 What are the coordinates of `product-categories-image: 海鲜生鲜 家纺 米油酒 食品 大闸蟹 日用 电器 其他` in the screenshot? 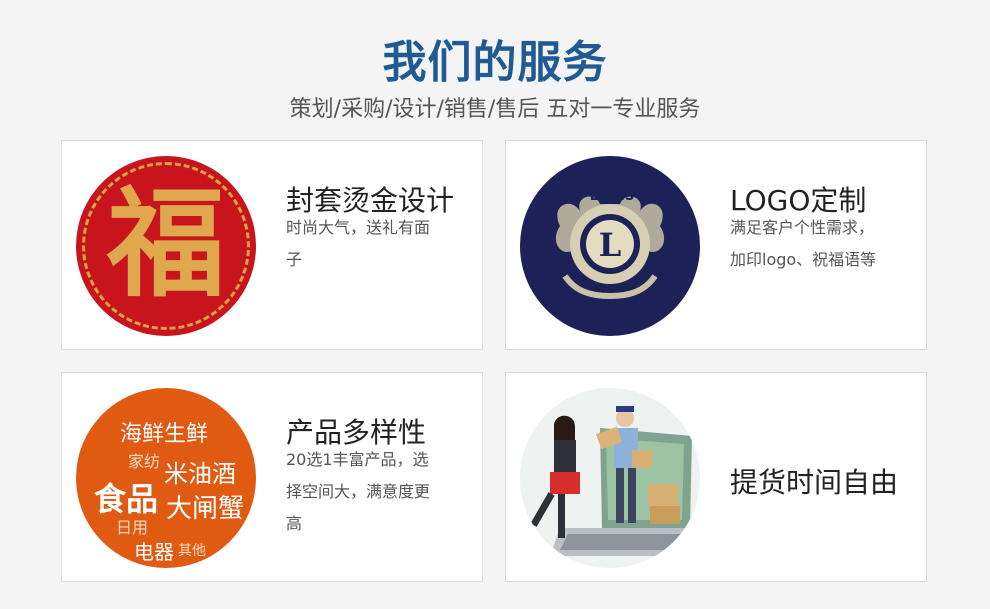 It's located at (166, 478).